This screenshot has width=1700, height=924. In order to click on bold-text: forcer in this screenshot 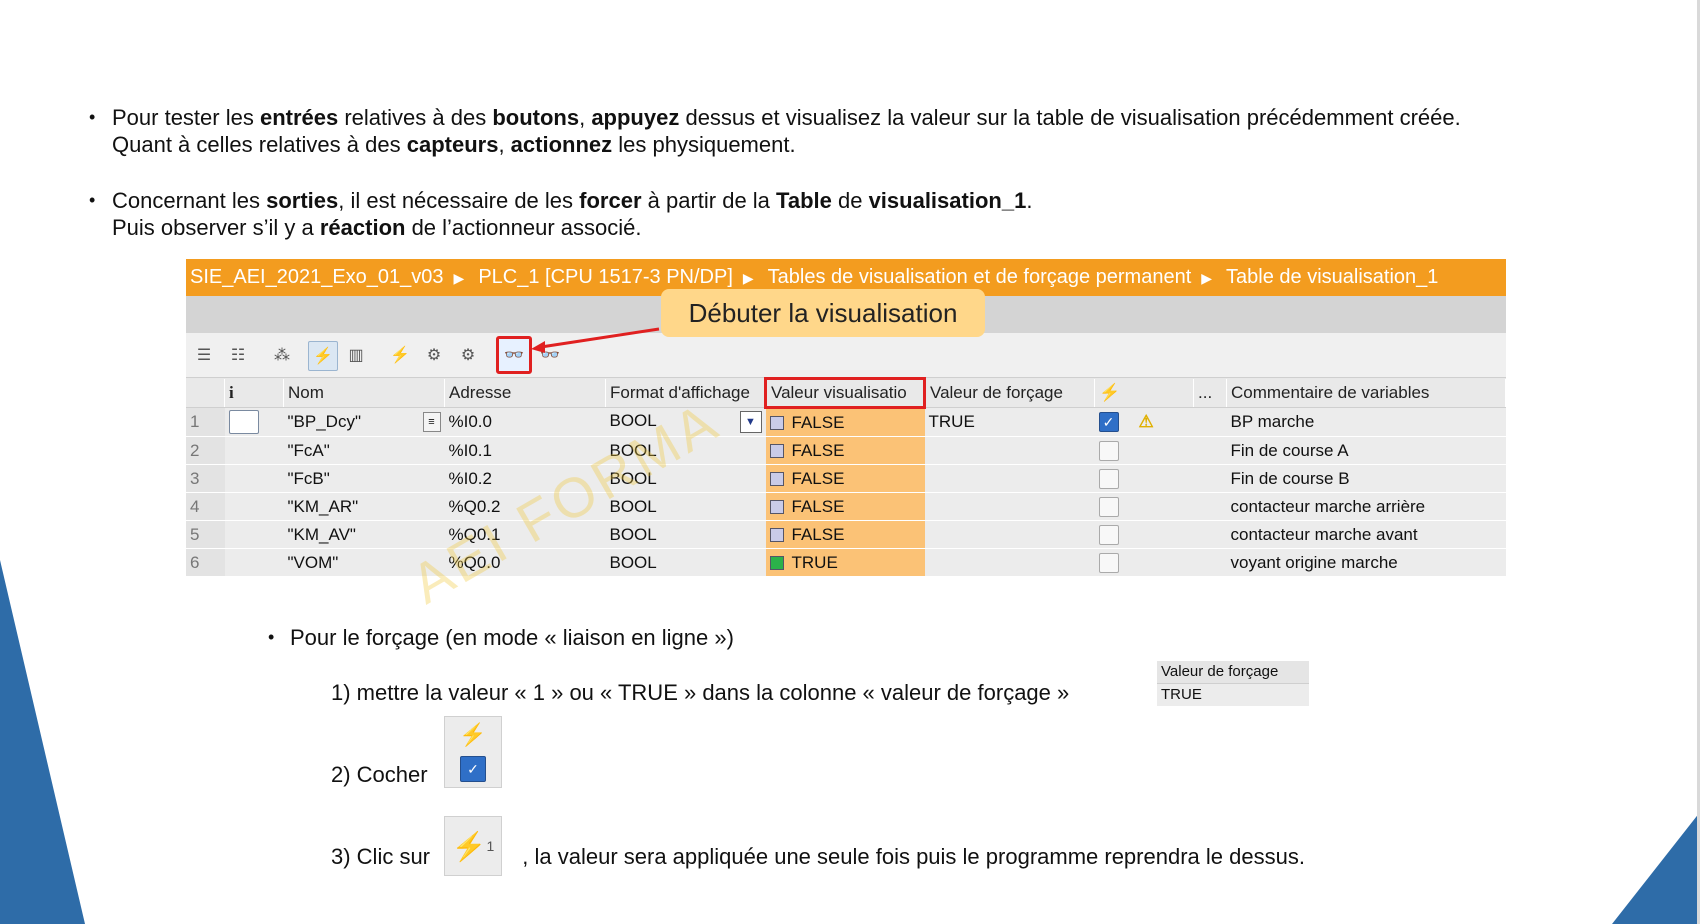, I will do `click(610, 200)`.